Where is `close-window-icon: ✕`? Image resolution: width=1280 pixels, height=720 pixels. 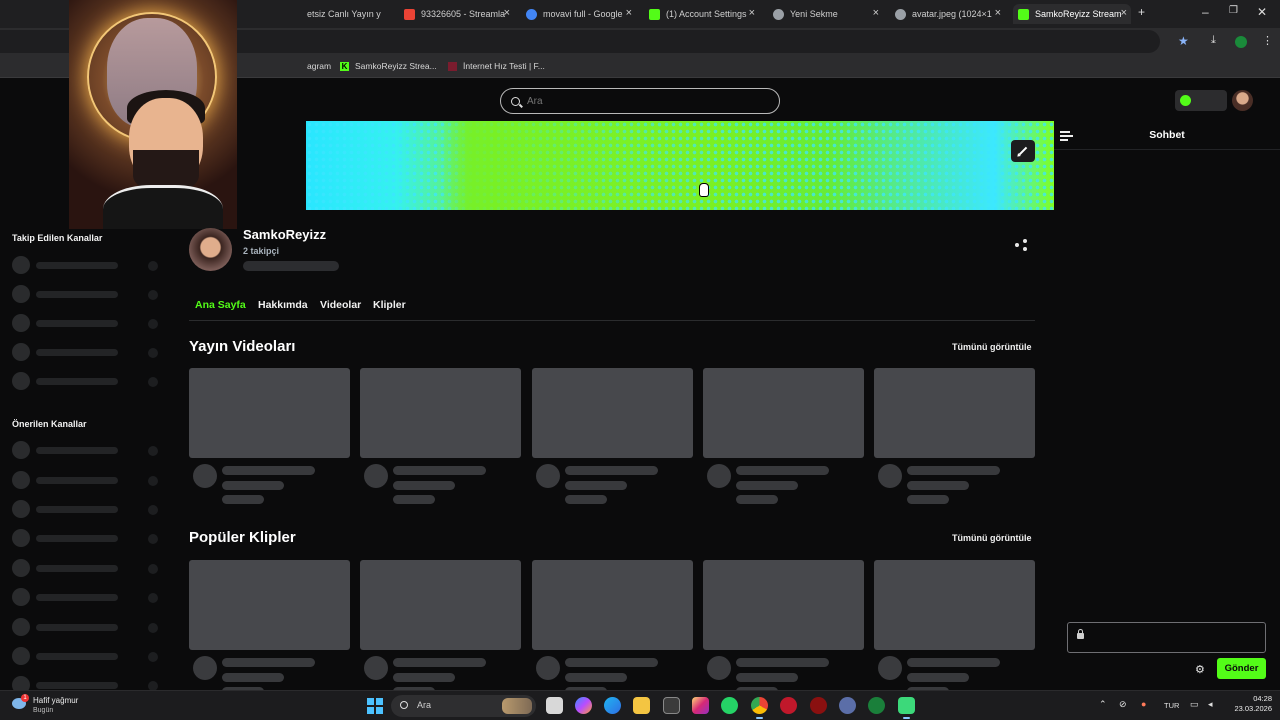
close-window-icon: ✕ is located at coordinates (1262, 12).